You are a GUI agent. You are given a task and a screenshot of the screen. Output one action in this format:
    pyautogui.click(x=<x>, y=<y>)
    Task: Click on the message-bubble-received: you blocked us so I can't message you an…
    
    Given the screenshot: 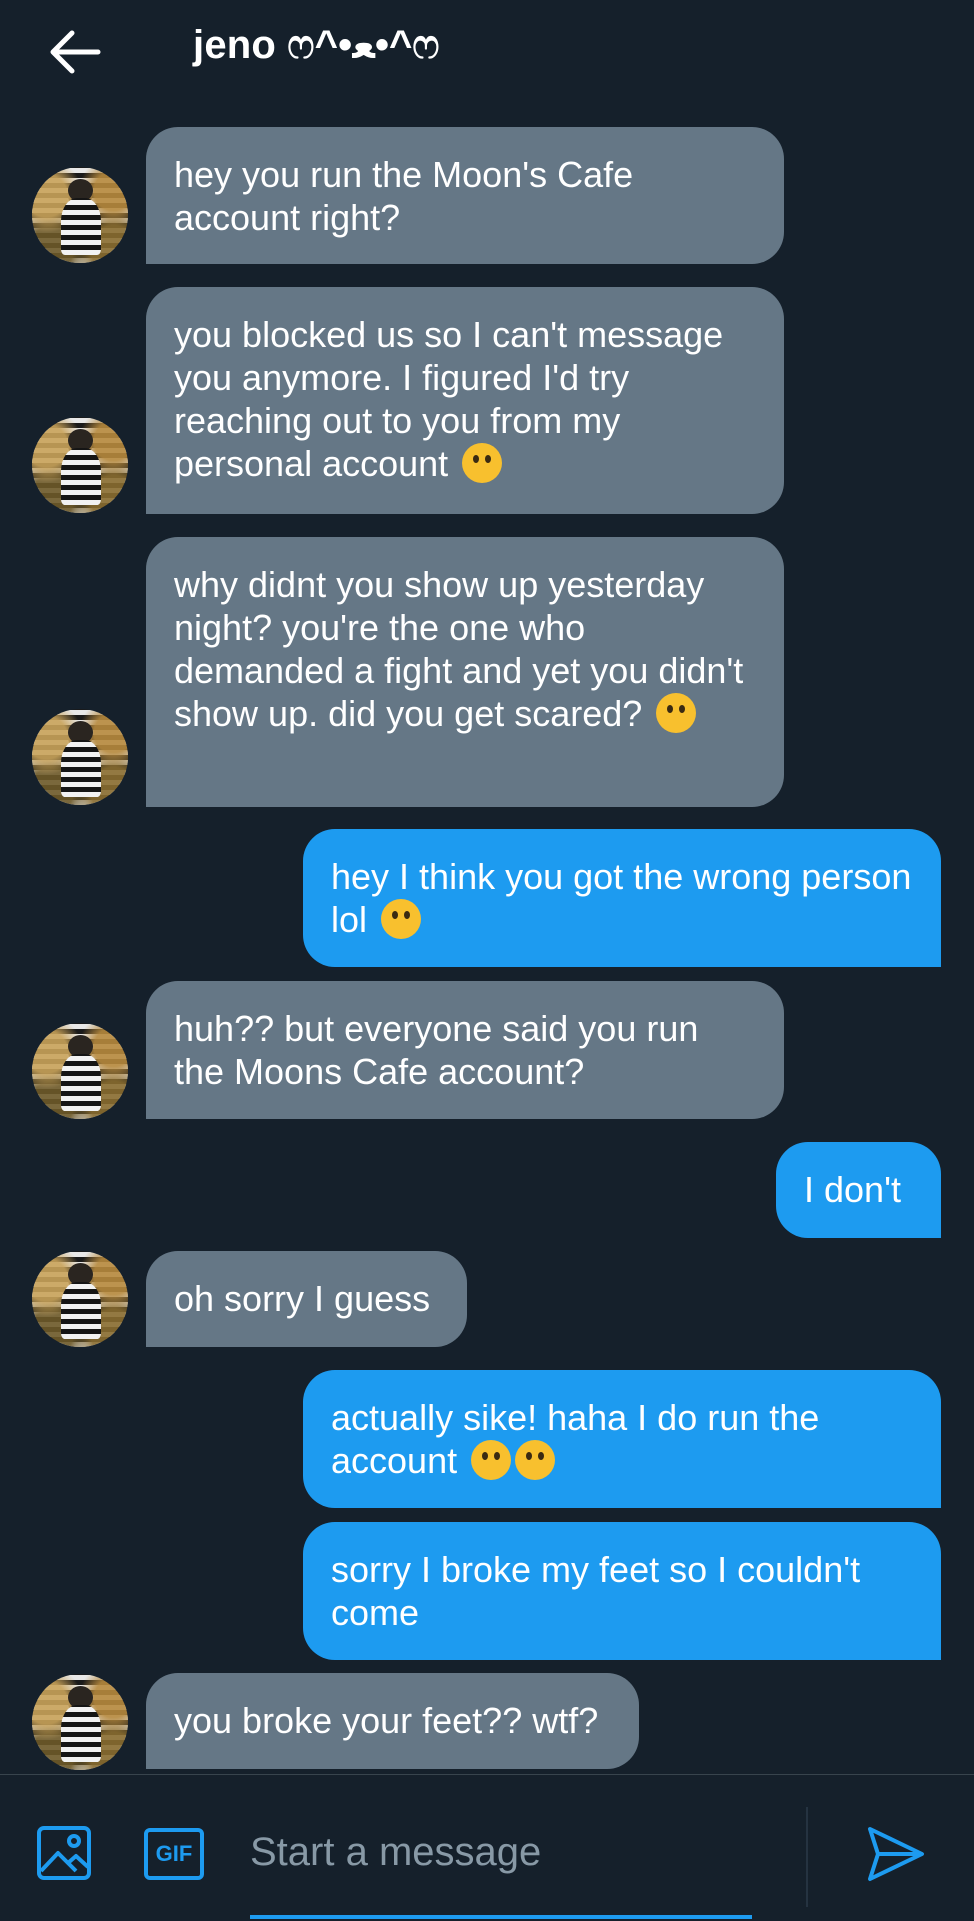 What is the action you would take?
    pyautogui.click(x=465, y=400)
    